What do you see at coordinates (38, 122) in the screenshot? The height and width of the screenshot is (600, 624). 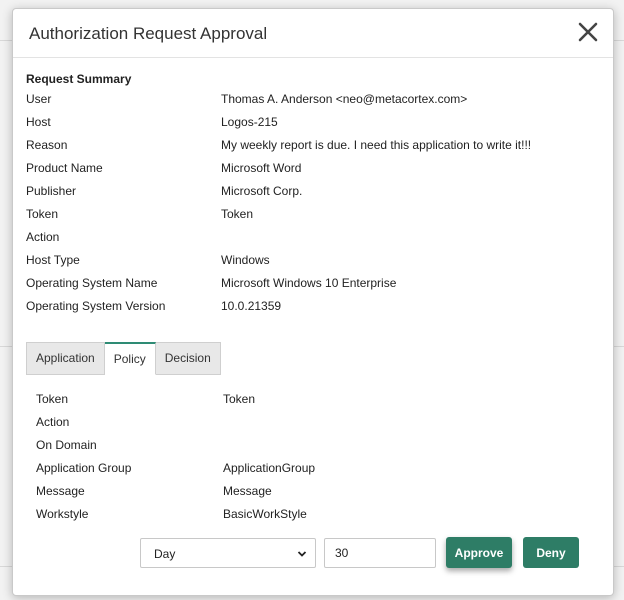 I see `row-key: Host` at bounding box center [38, 122].